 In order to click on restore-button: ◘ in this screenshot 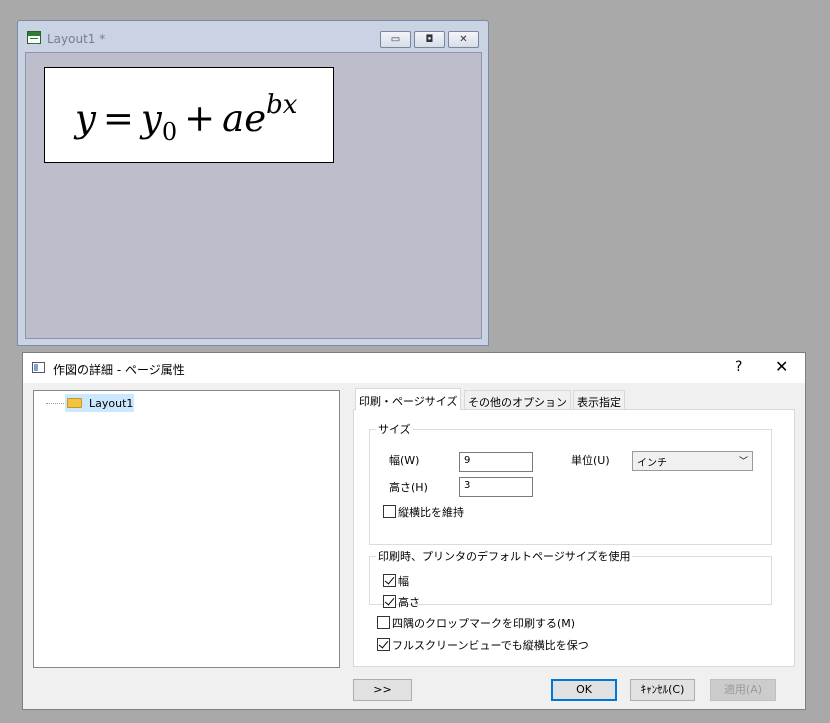, I will do `click(429, 39)`.